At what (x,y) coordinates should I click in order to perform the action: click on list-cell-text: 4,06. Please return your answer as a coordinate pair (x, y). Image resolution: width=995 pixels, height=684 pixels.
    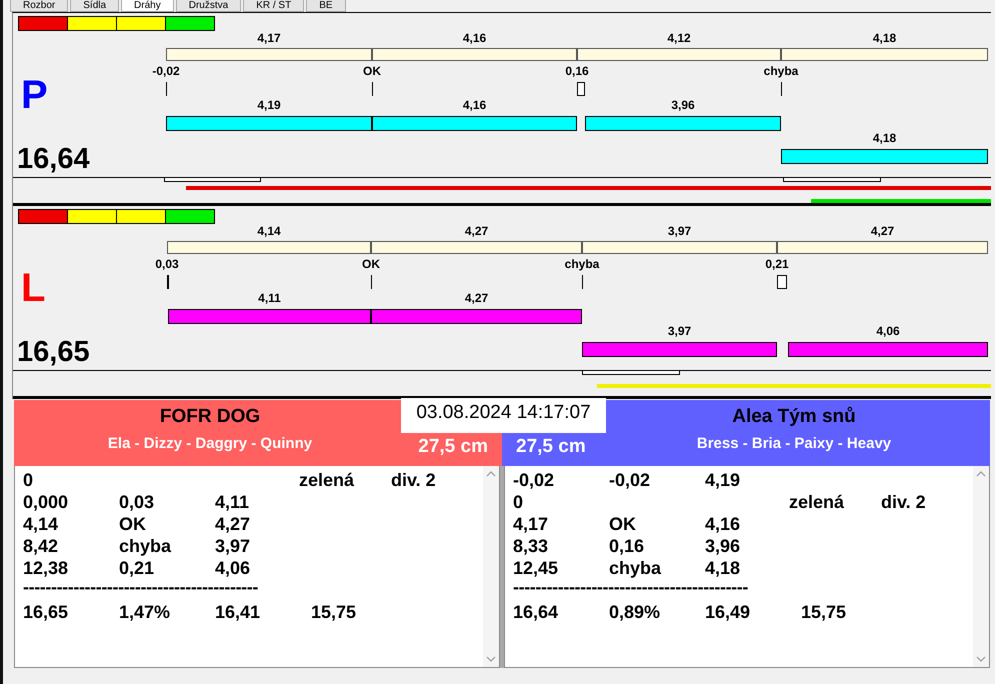
    Looking at the image, I should click on (233, 568).